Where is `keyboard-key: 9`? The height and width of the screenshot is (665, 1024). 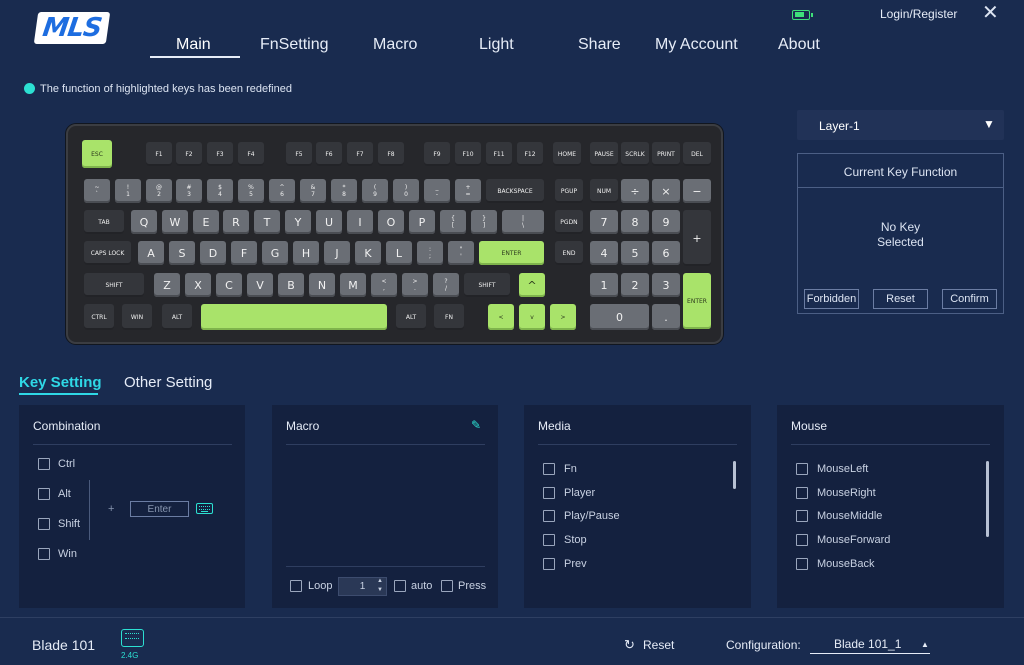
keyboard-key: 9 is located at coordinates (666, 222).